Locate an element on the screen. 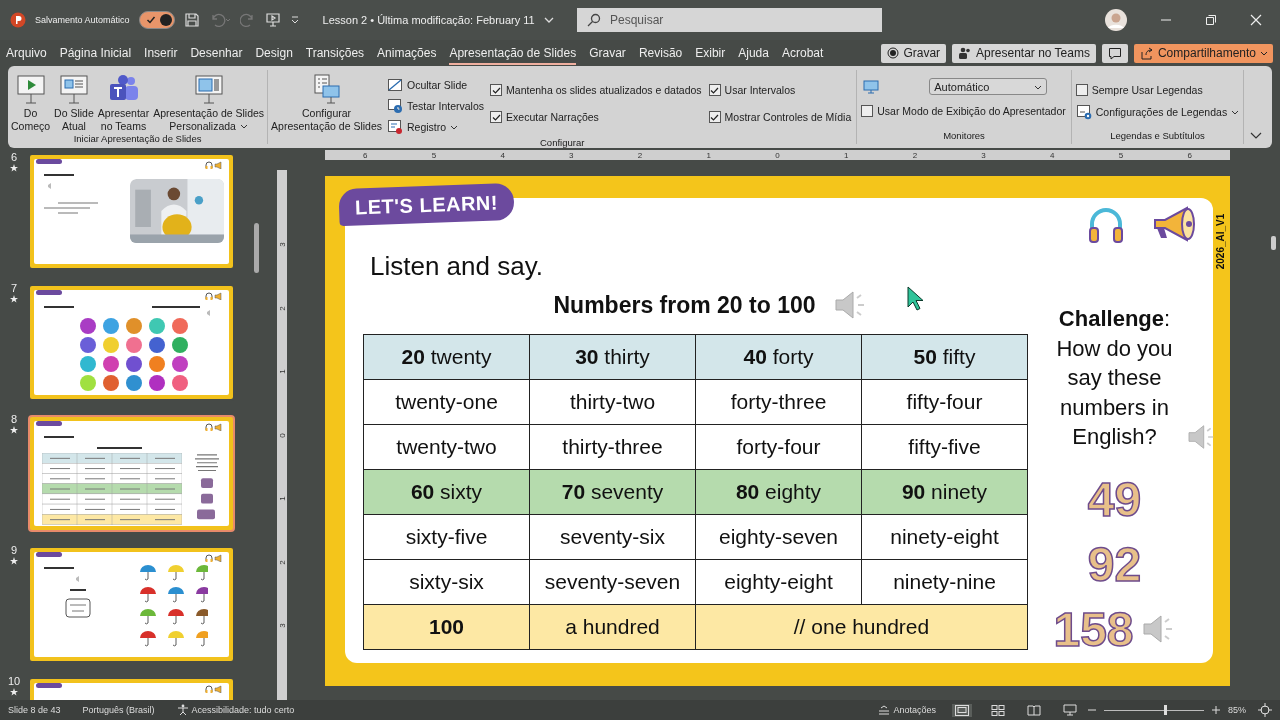 The height and width of the screenshot is (720, 1280). menu-tab: Apresentação de Slides is located at coordinates (513, 53).